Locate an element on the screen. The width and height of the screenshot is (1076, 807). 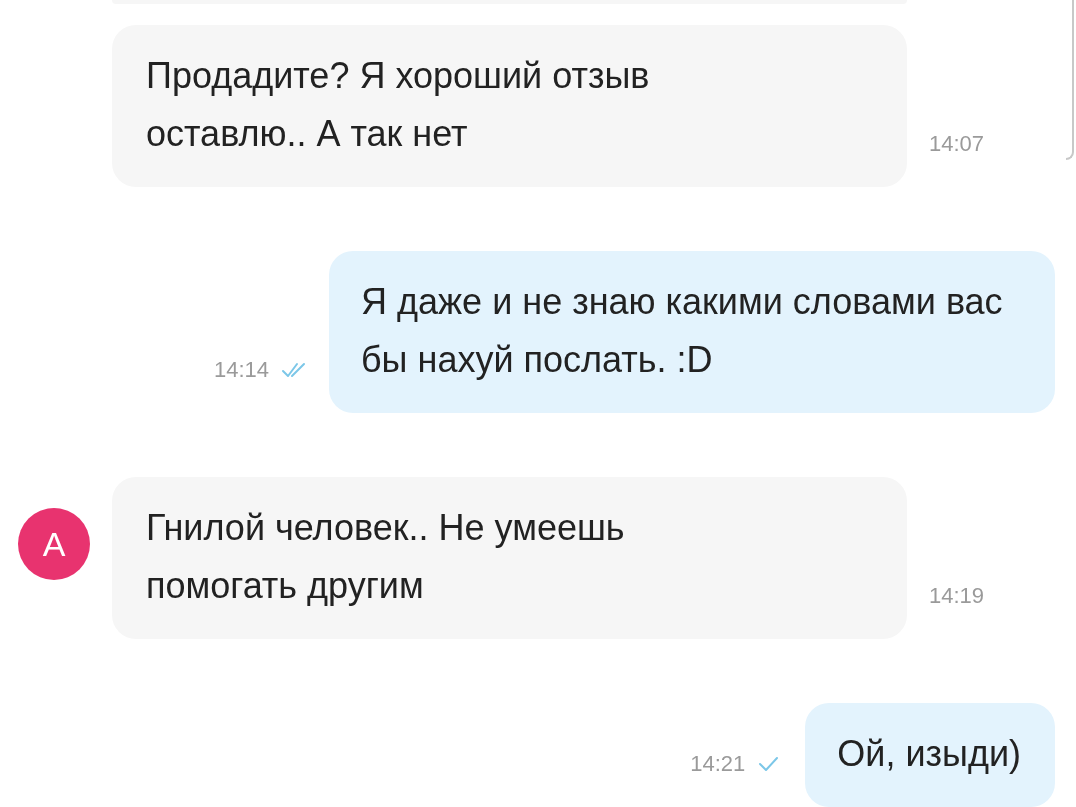
message-bubble: Я даже и не знаю какими словами вас бы нахуй послать. :D is located at coordinates (692, 332).